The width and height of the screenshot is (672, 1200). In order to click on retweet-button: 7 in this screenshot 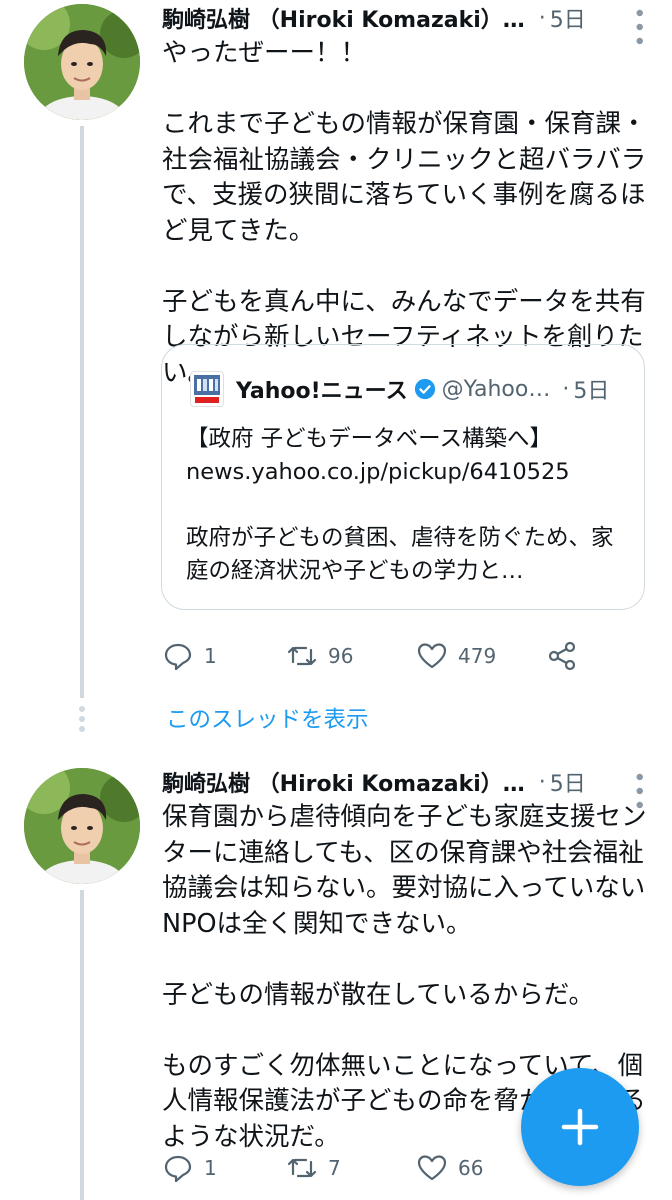, I will do `click(313, 1168)`.